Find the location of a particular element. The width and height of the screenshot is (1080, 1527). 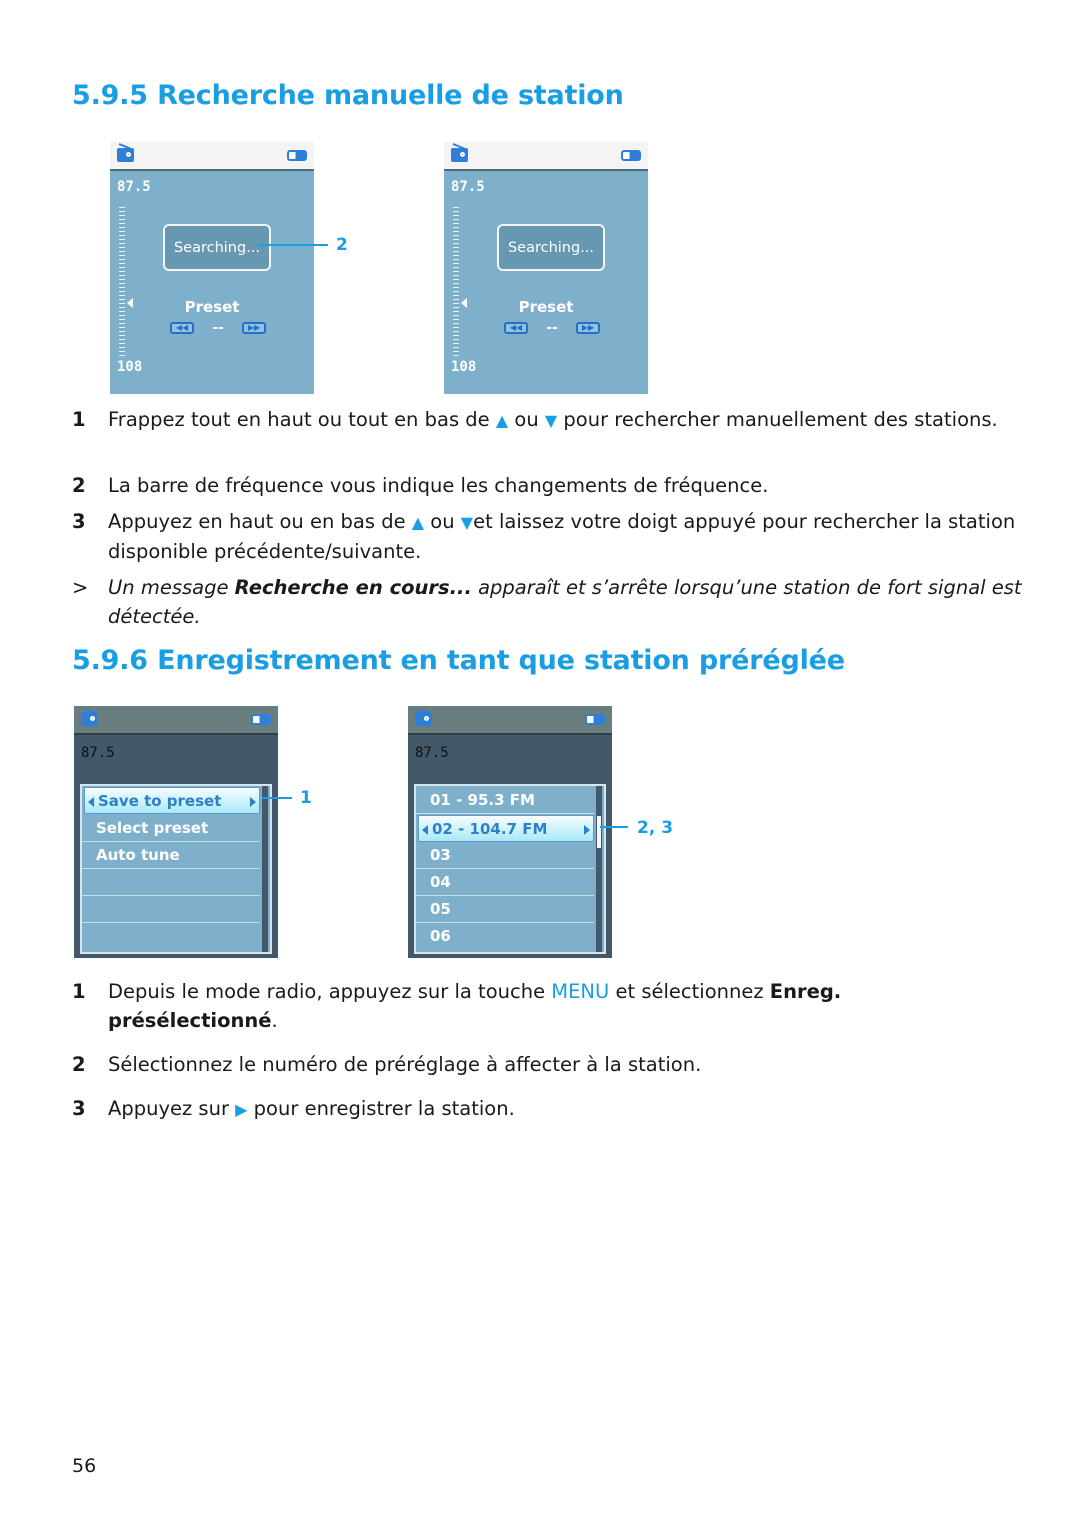

step-text: Appuyez sur is located at coordinates (172, 1108).